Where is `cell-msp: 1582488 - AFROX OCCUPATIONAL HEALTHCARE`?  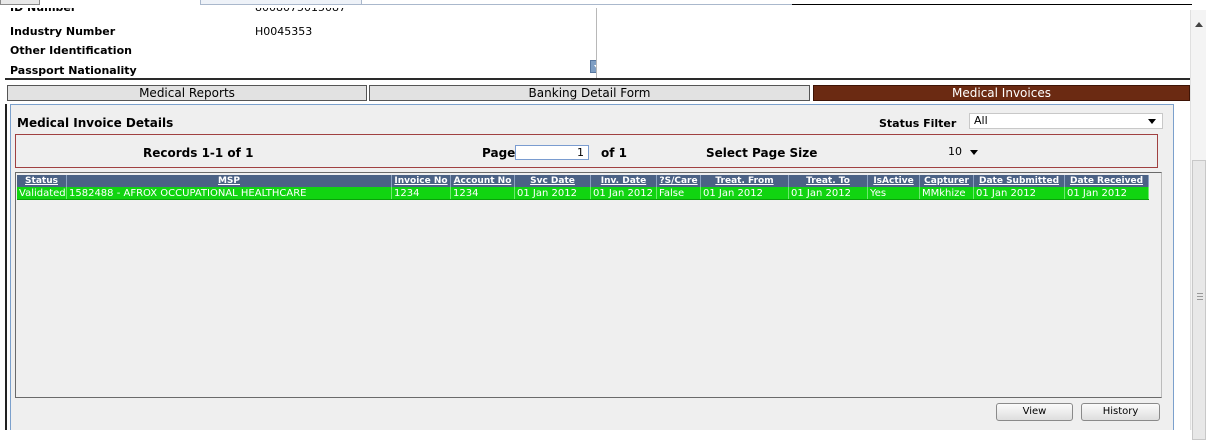 cell-msp: 1582488 - AFROX OCCUPATIONAL HEALTHCARE is located at coordinates (229, 193).